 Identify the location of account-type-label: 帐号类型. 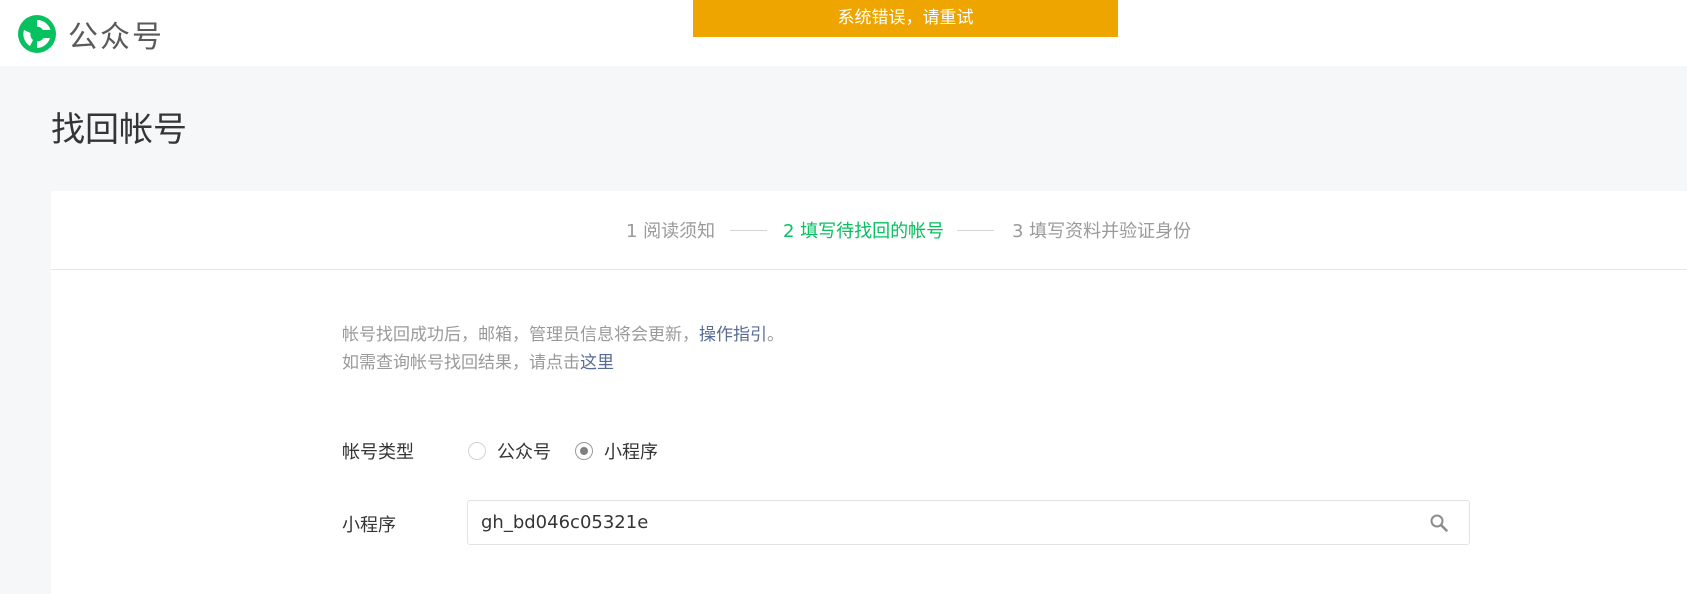
(378, 452).